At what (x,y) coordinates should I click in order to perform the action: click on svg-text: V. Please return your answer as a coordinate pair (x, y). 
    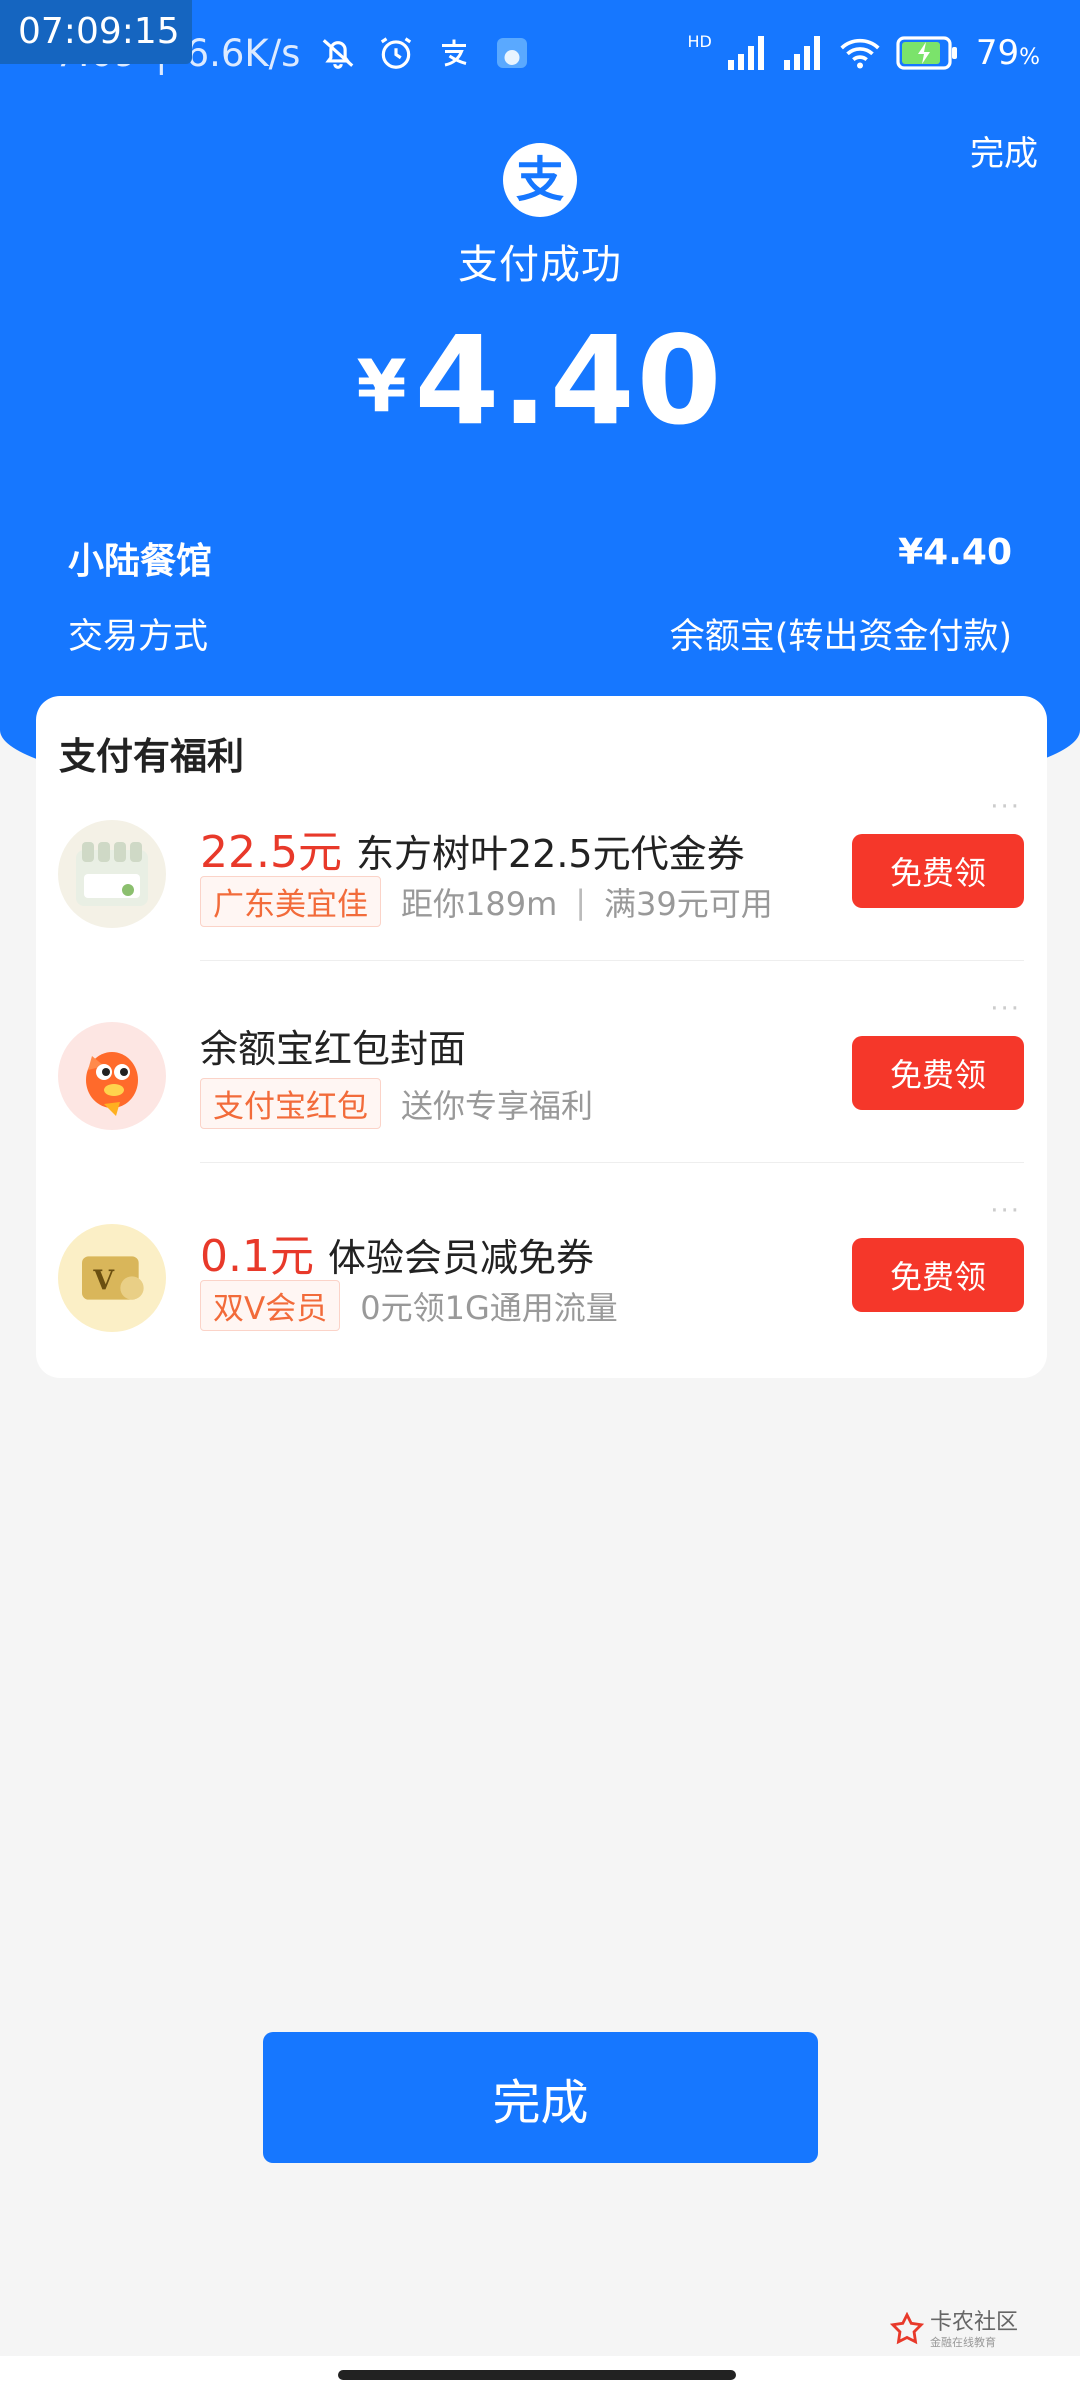
    Looking at the image, I should click on (103, 1281).